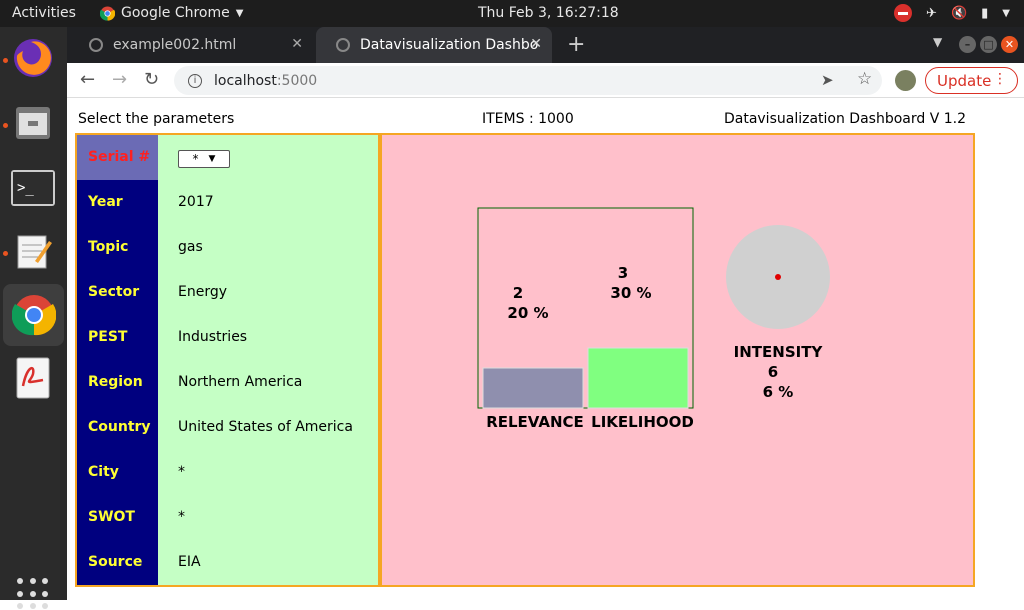 The height and width of the screenshot is (610, 1024). Describe the element at coordinates (931, 13) in the screenshot. I see `airplane-icon: ✈` at that location.